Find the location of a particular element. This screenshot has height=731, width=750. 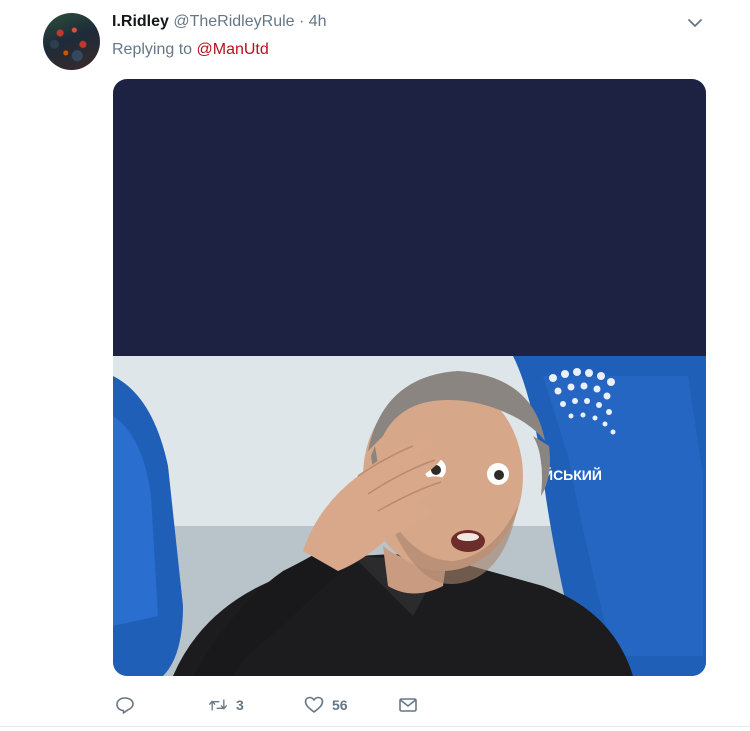

like-count: 56 is located at coordinates (340, 705).